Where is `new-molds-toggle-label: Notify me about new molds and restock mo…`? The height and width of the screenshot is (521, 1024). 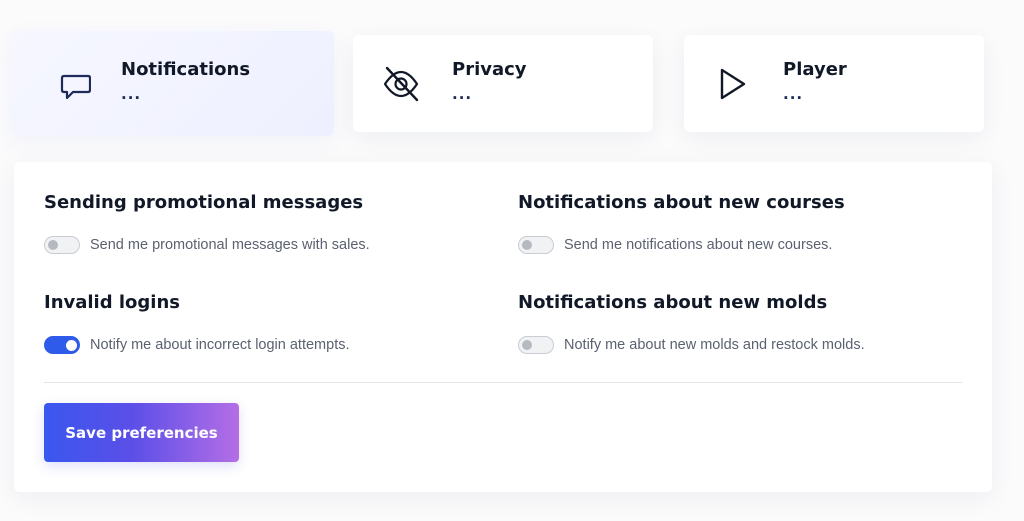 new-molds-toggle-label: Notify me about new molds and restock mo… is located at coordinates (714, 345).